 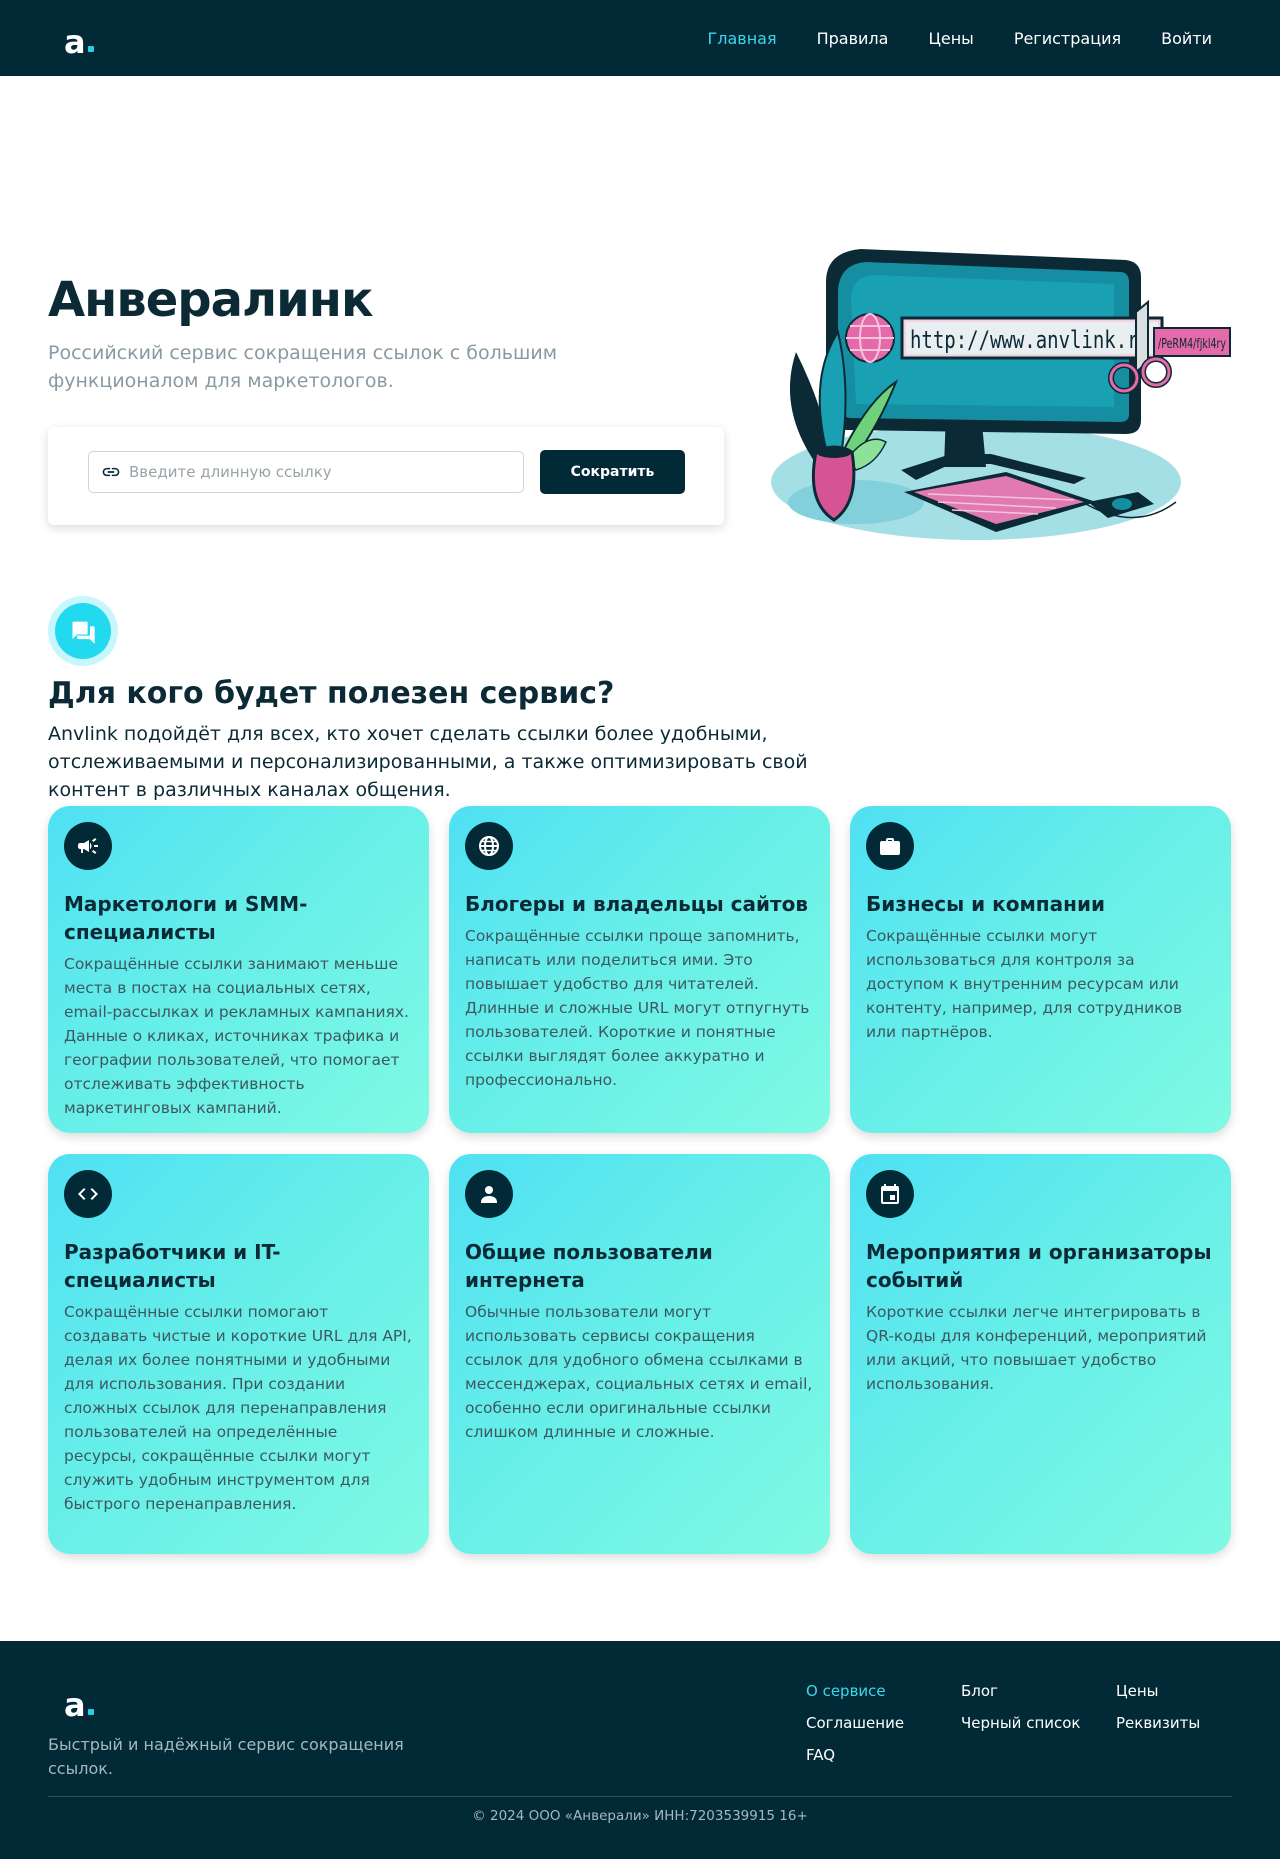 What do you see at coordinates (331, 693) in the screenshot?
I see `section-title: Для кого будет полезен сервис?` at bounding box center [331, 693].